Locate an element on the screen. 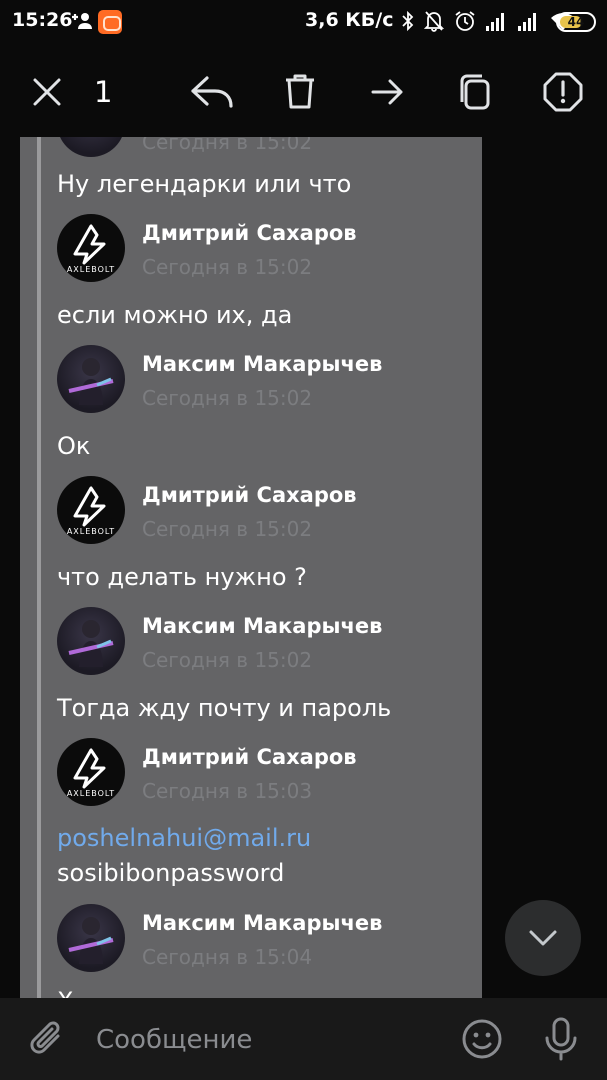 The width and height of the screenshot is (607, 1080). message-text: если можно их, да is located at coordinates (175, 315).